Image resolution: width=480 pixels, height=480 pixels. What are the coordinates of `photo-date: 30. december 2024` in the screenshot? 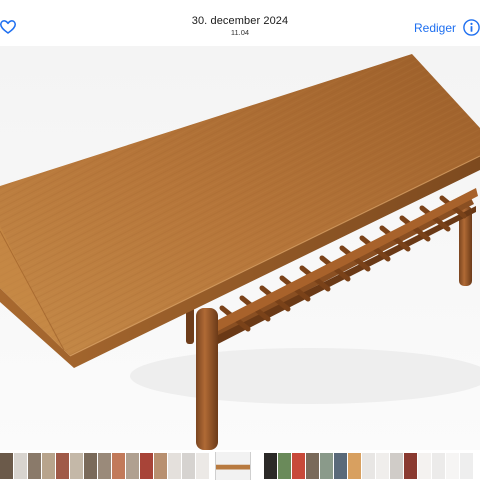 It's located at (240, 21).